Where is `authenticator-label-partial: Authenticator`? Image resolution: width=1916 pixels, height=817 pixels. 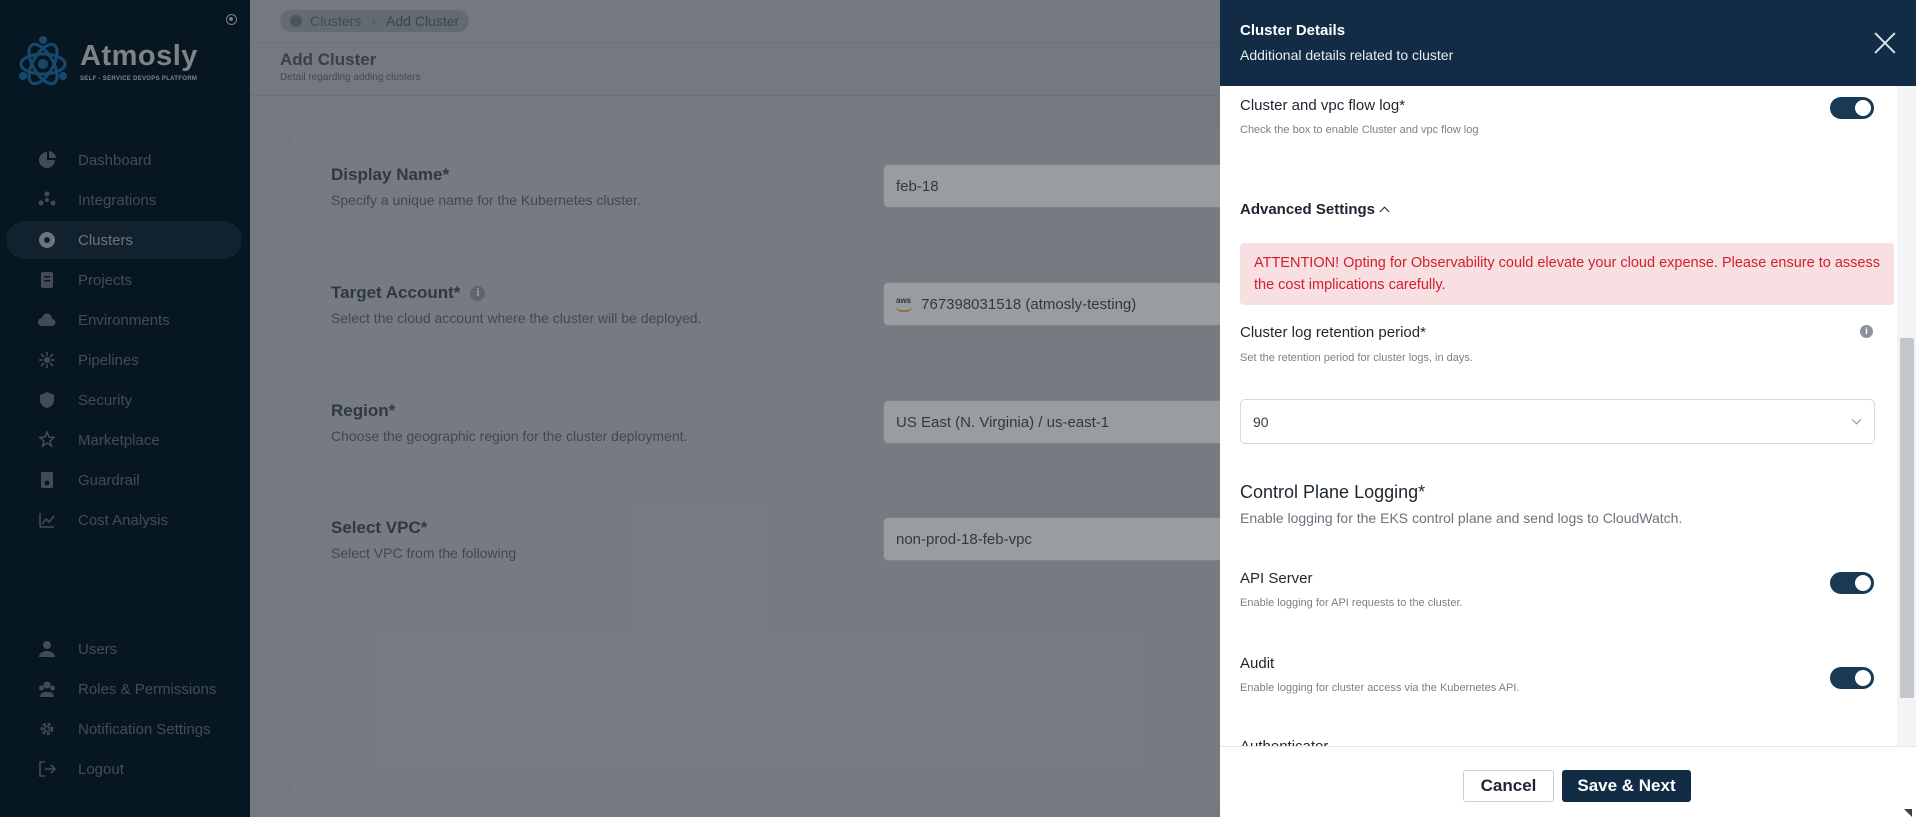 authenticator-label-partial: Authenticator is located at coordinates (1284, 742).